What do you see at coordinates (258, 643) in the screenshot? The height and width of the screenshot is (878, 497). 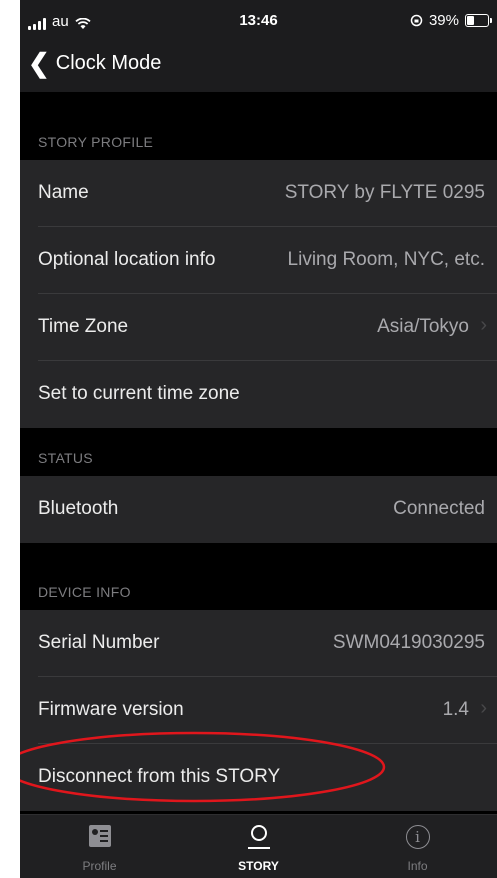 I see `row-serial-number: Serial Number SWM0419030295` at bounding box center [258, 643].